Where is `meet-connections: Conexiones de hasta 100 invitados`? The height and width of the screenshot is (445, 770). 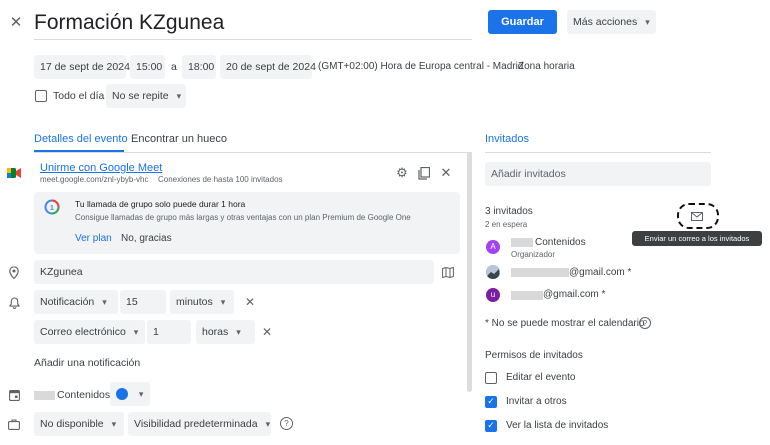 meet-connections: Conexiones de hasta 100 invitados is located at coordinates (220, 179).